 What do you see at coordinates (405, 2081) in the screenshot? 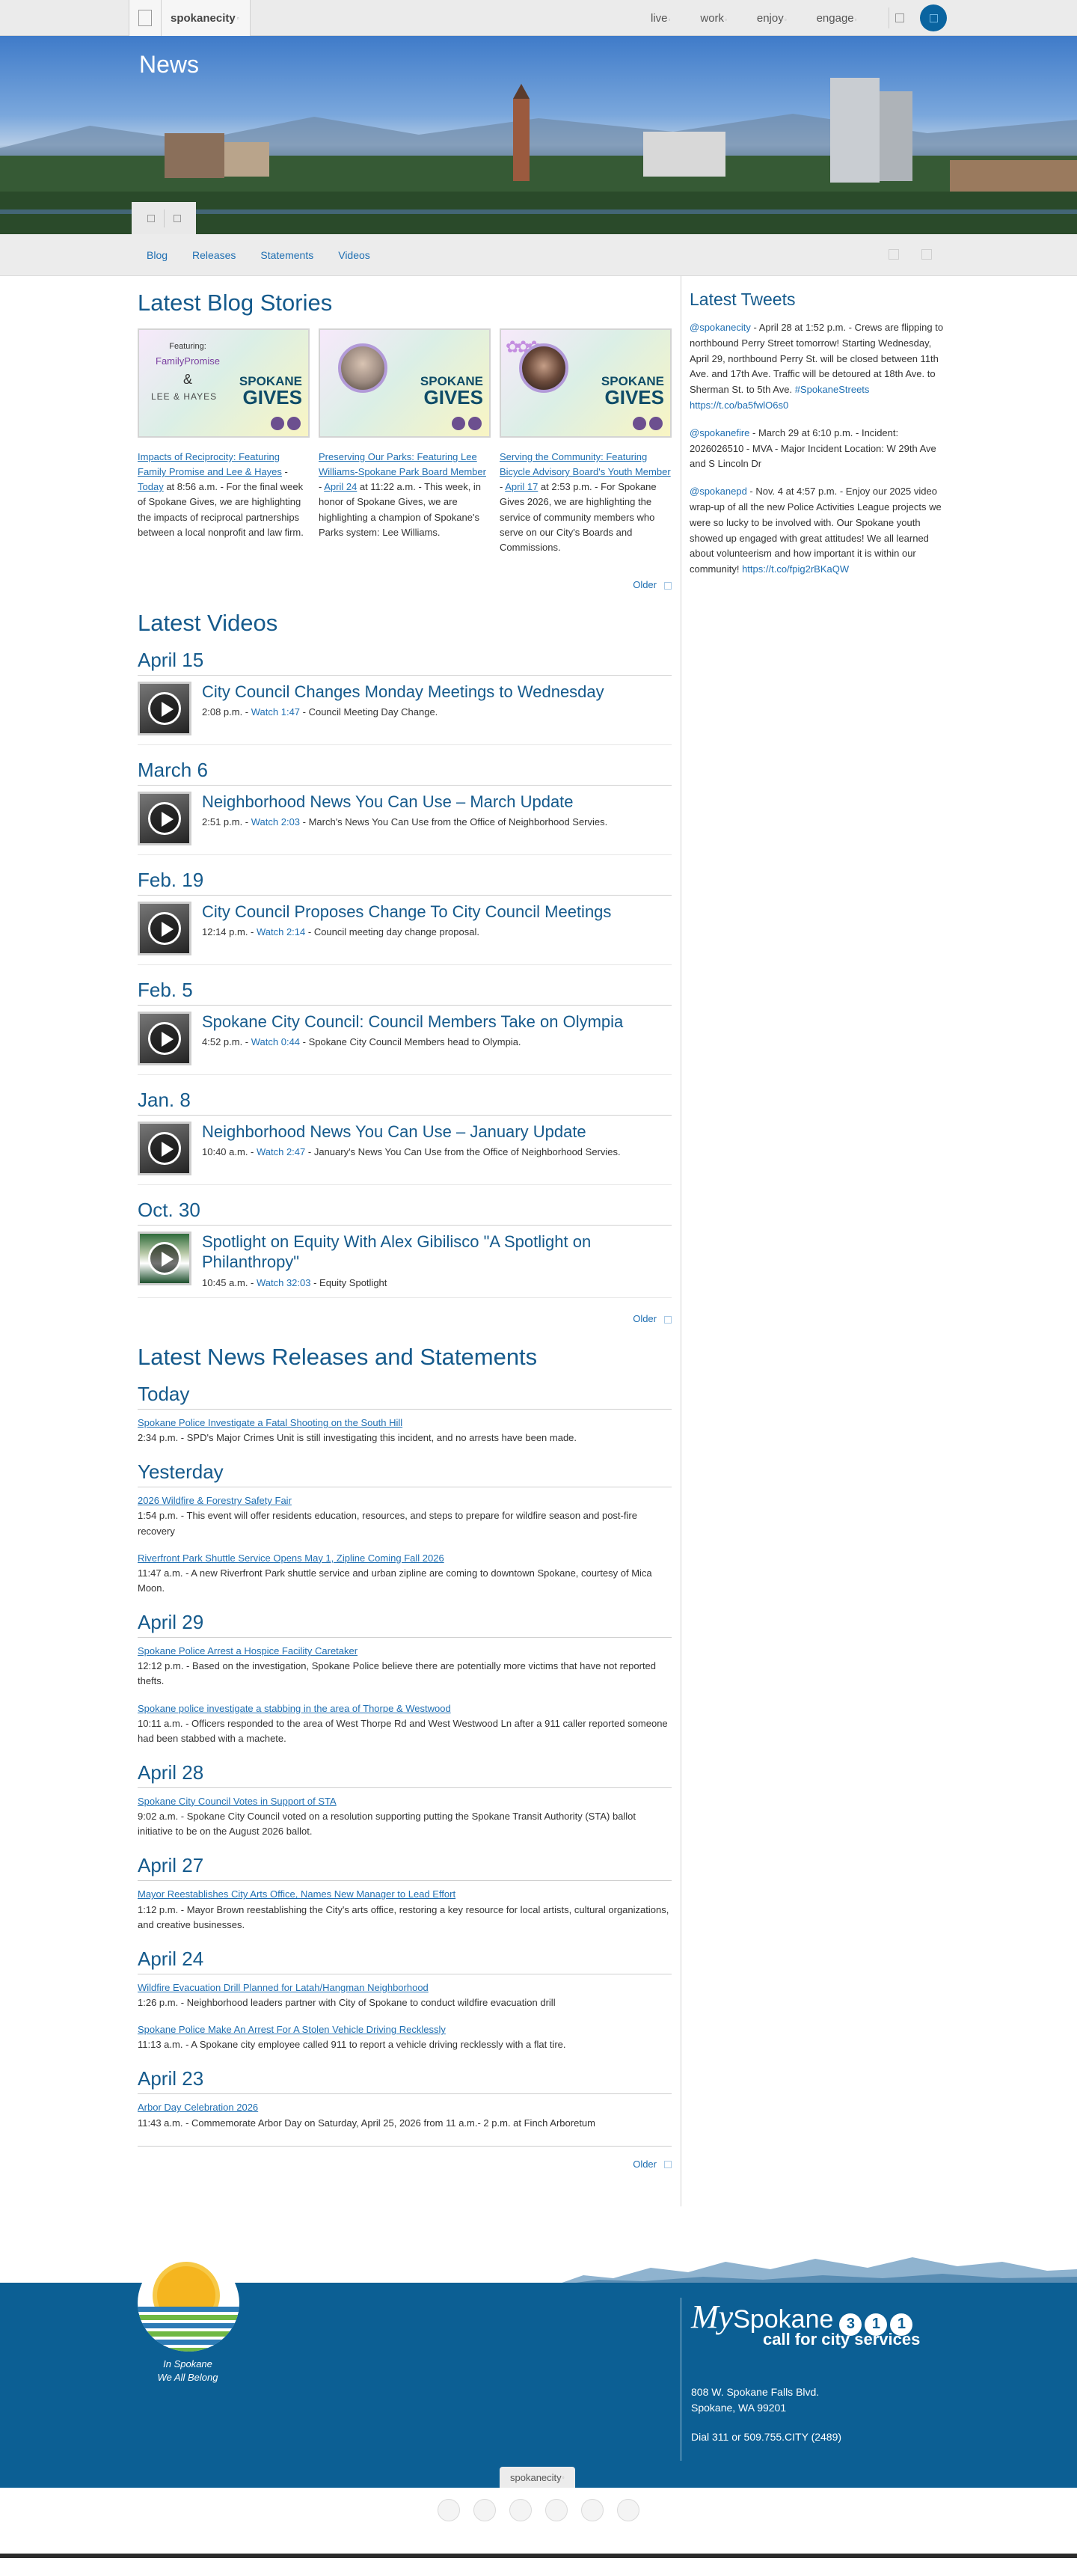
I see `news-date: April 23` at bounding box center [405, 2081].